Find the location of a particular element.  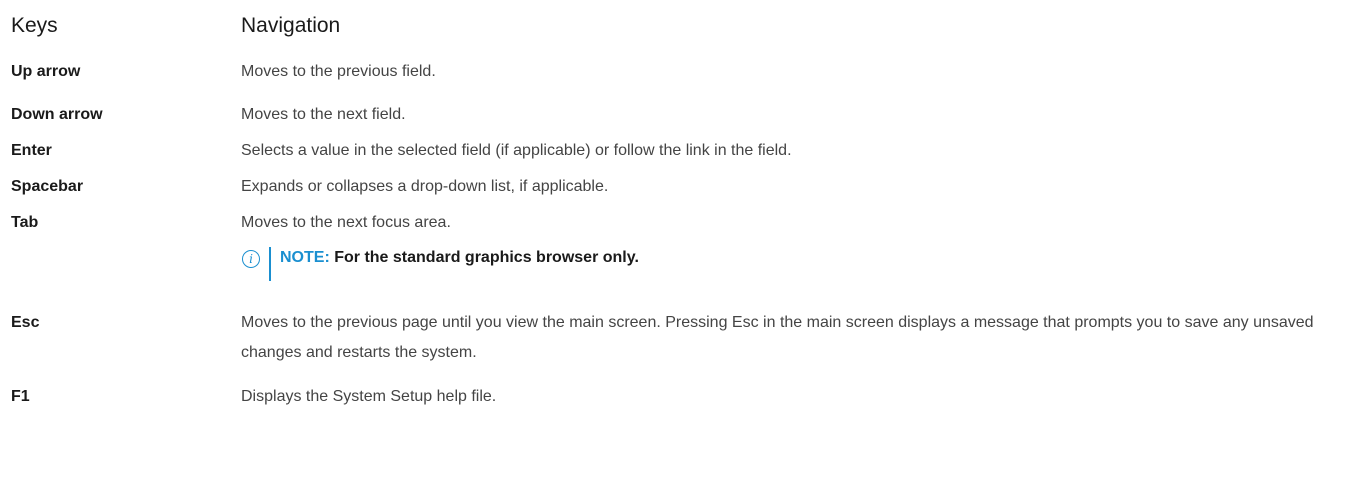

description-cell: Displays the System Setup help file. is located at coordinates (369, 396).